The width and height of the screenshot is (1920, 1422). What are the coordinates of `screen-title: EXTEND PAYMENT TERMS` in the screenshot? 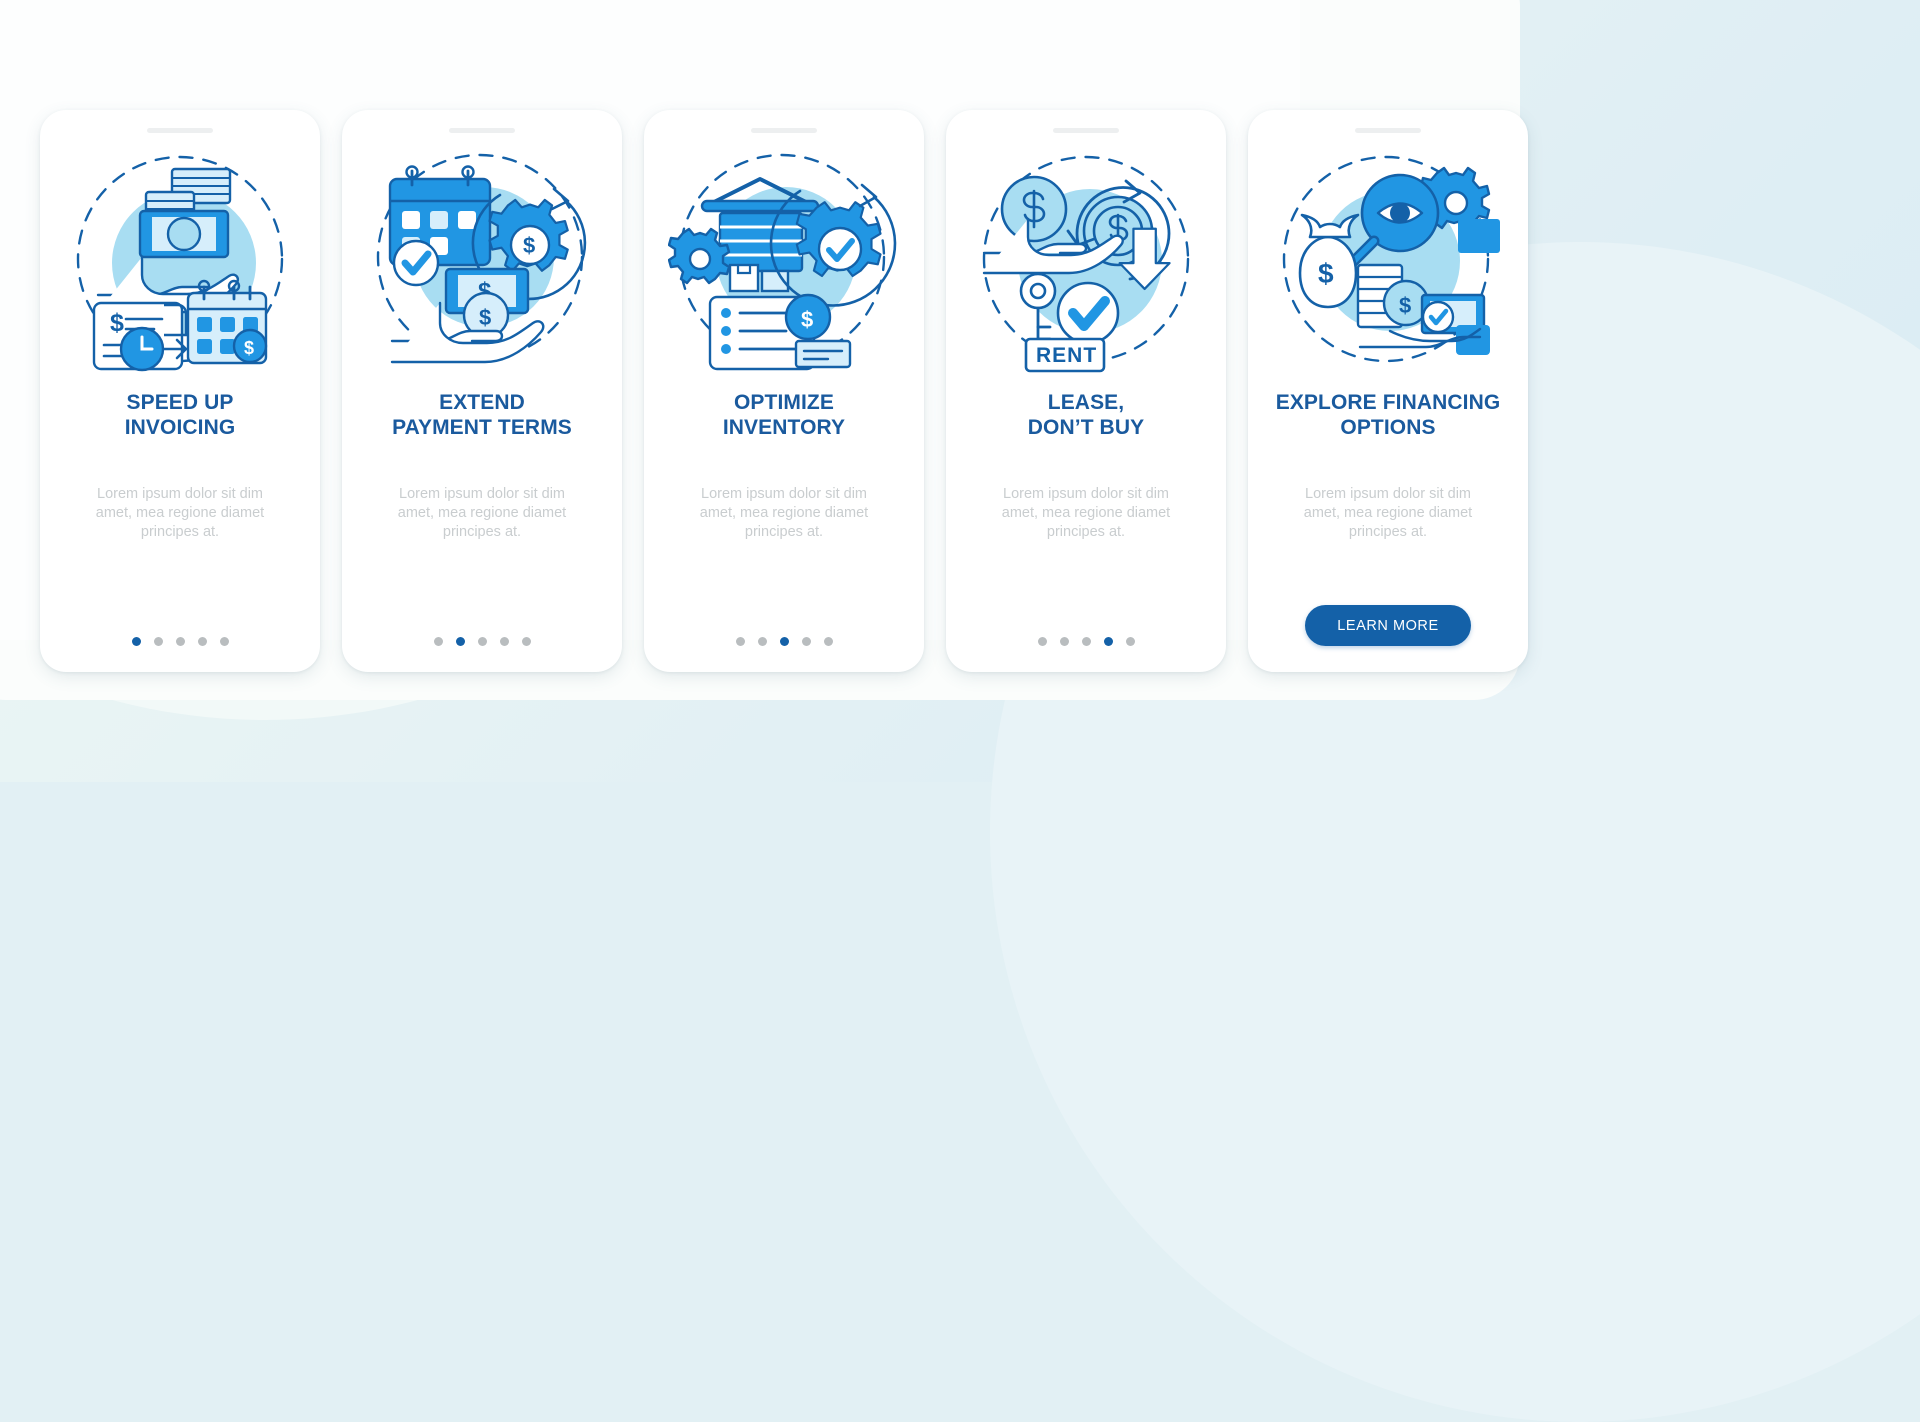 It's located at (482, 415).